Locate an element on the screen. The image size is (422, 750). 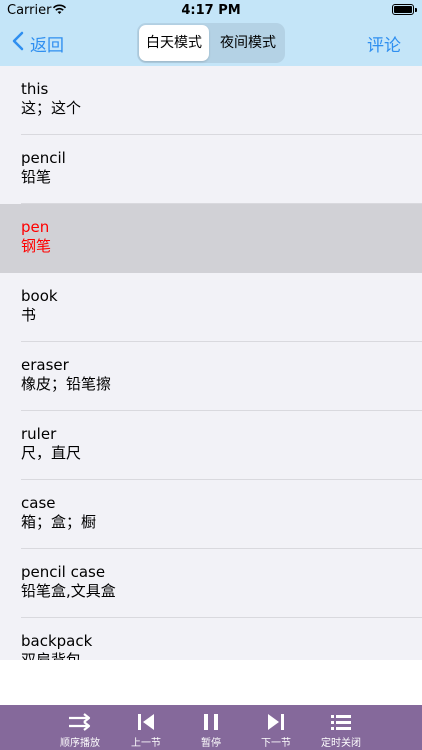
word-english: pencil is located at coordinates (43, 158).